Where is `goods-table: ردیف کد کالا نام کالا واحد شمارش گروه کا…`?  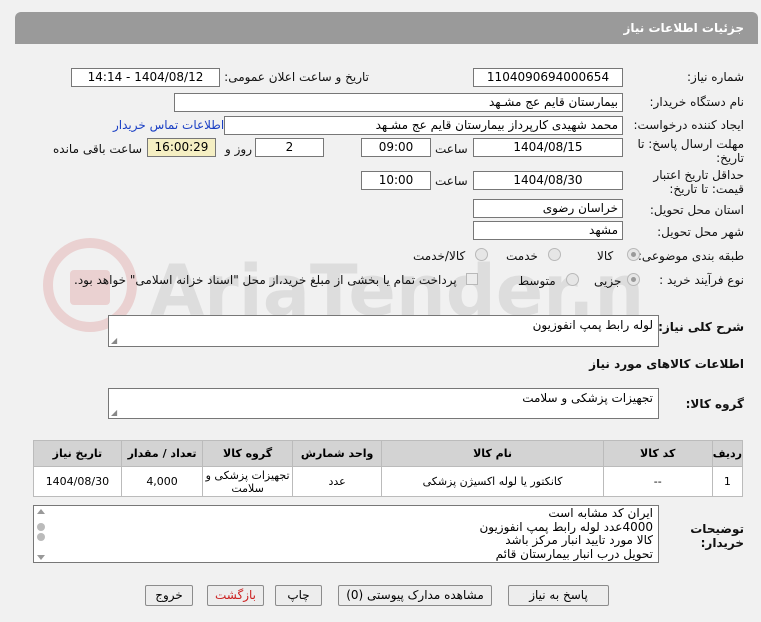
goods-table: ردیف کد کالا نام کالا واحد شمارش گروه کا… is located at coordinates (388, 468).